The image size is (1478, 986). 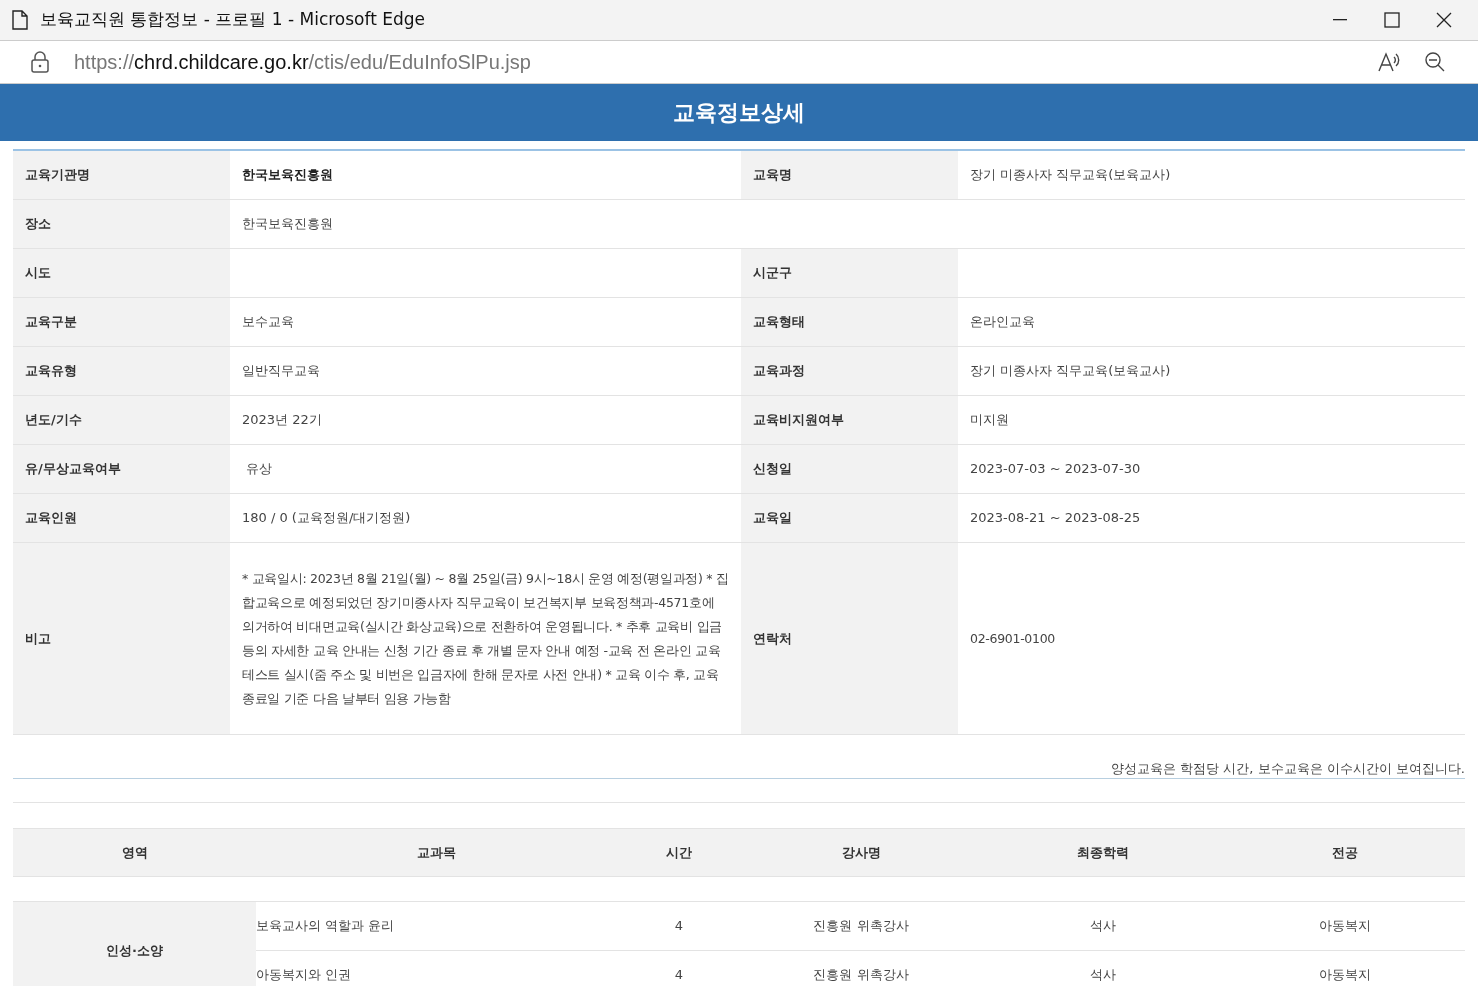 What do you see at coordinates (40, 62) in the screenshot?
I see `lock-icon` at bounding box center [40, 62].